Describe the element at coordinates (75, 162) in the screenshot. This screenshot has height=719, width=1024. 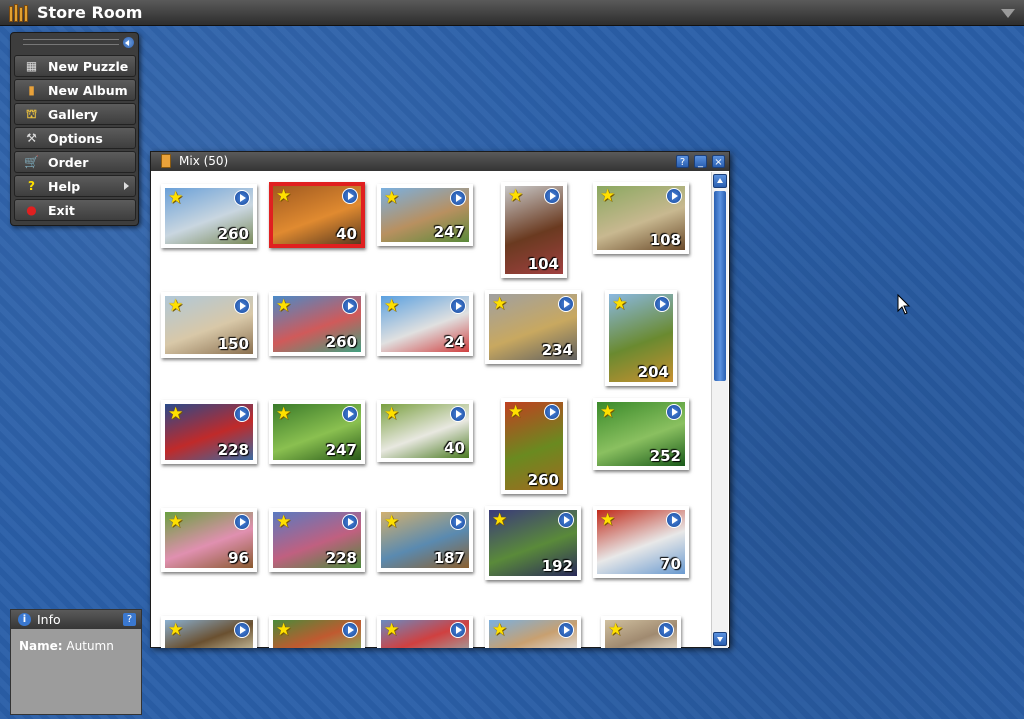
I see `menu-item-order: 🛒 Order` at that location.